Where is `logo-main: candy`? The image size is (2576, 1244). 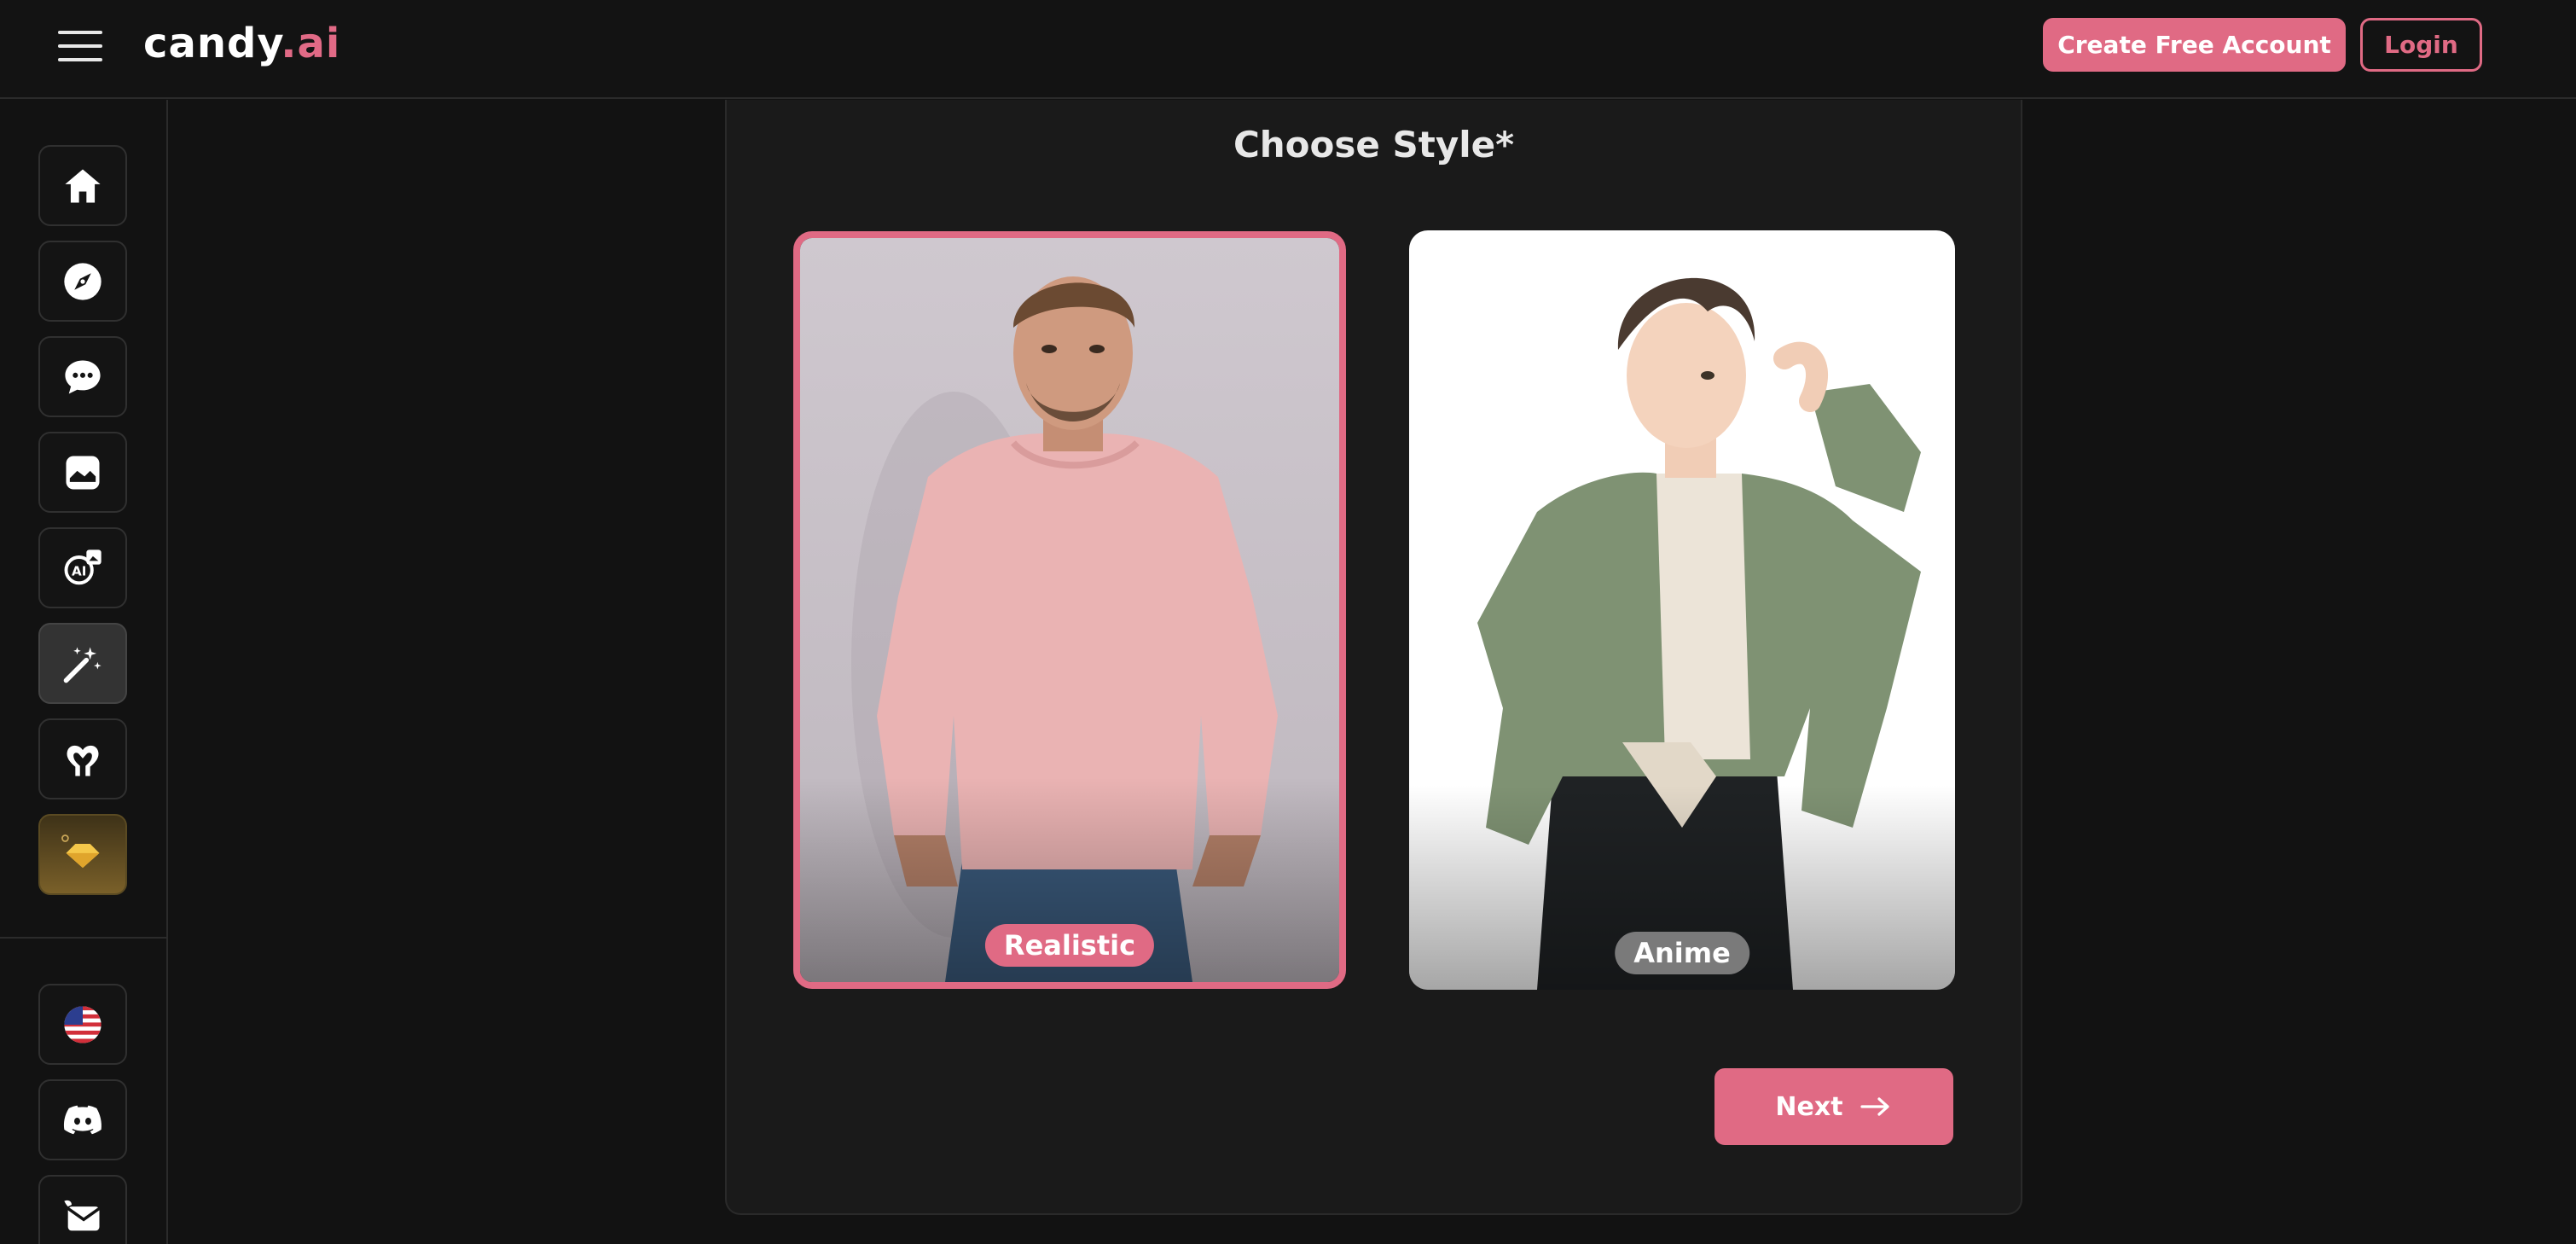
logo-main: candy is located at coordinates (212, 43).